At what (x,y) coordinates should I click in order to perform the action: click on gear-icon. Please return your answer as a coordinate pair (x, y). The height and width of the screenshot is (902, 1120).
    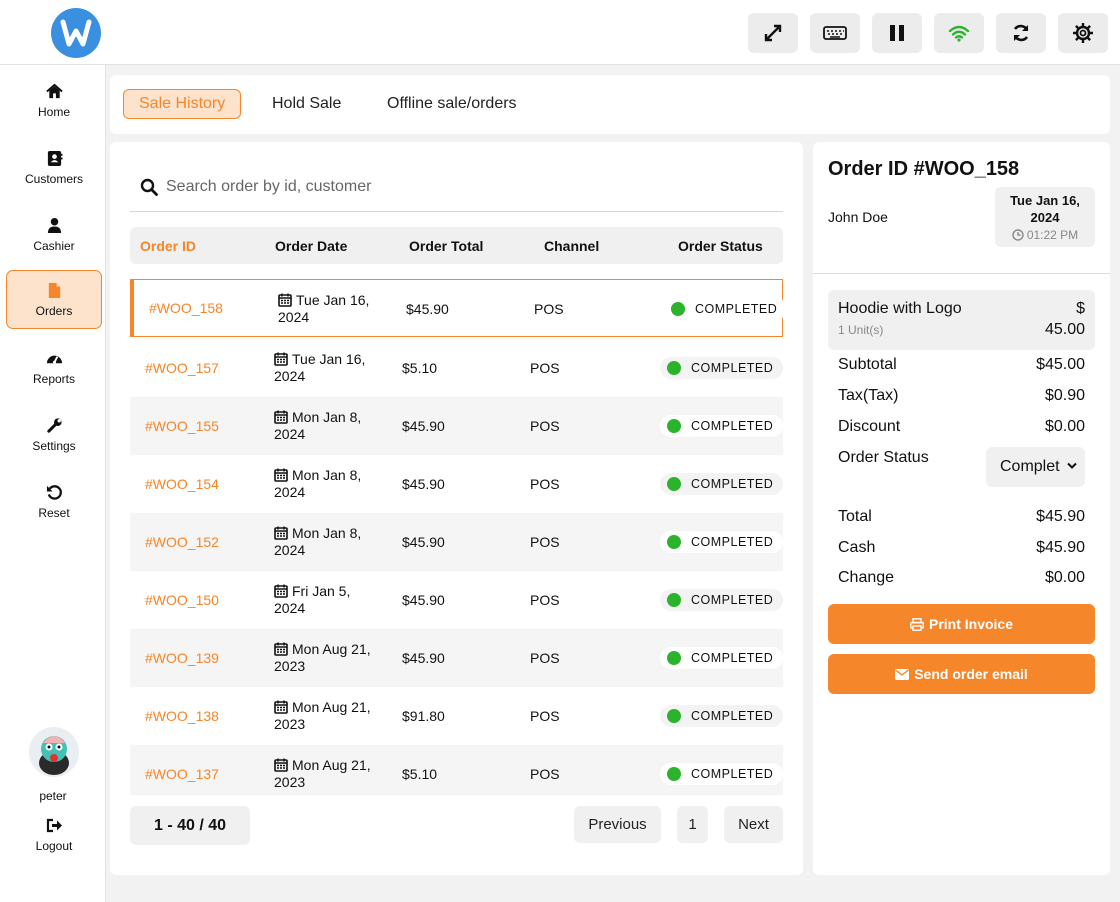
    Looking at the image, I should click on (1083, 33).